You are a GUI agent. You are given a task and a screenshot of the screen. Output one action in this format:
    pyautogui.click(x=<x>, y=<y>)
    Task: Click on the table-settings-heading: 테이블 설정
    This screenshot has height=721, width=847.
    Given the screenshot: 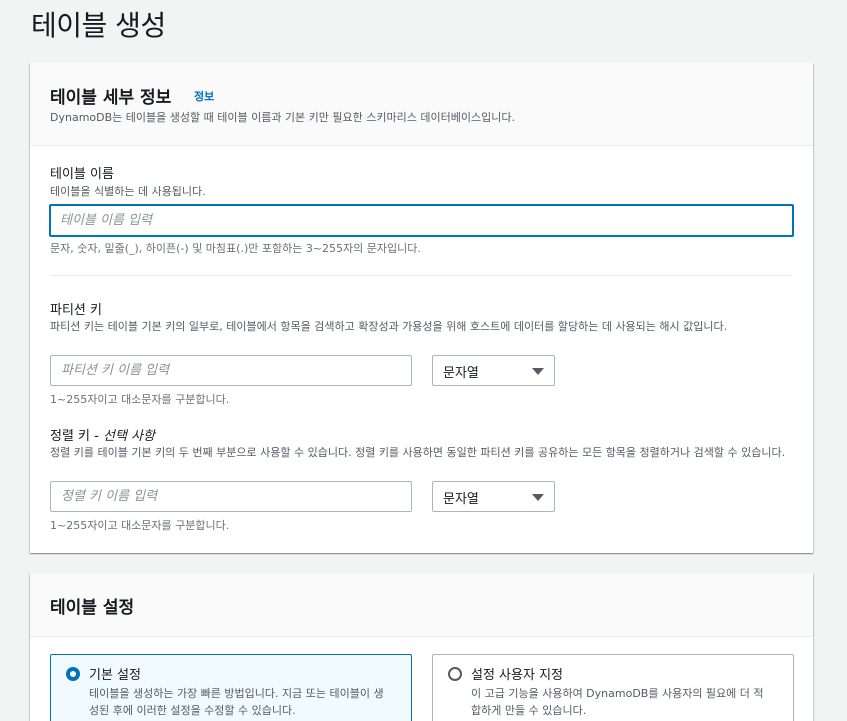 What is the action you would take?
    pyautogui.click(x=92, y=608)
    